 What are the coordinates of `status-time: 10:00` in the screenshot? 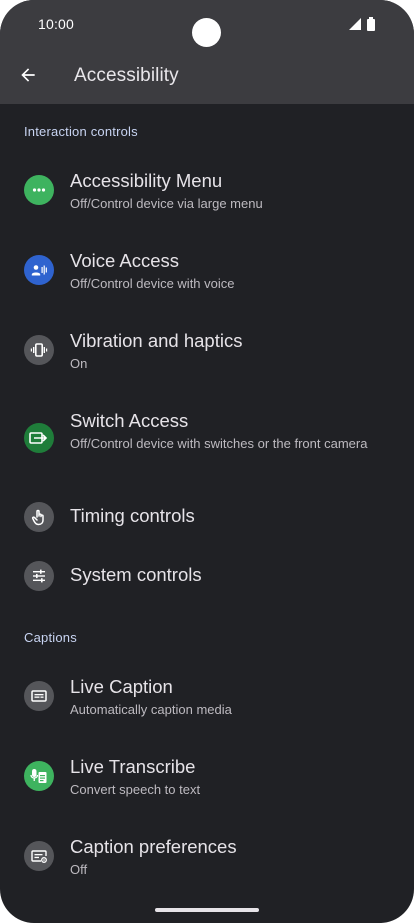 It's located at (56, 24).